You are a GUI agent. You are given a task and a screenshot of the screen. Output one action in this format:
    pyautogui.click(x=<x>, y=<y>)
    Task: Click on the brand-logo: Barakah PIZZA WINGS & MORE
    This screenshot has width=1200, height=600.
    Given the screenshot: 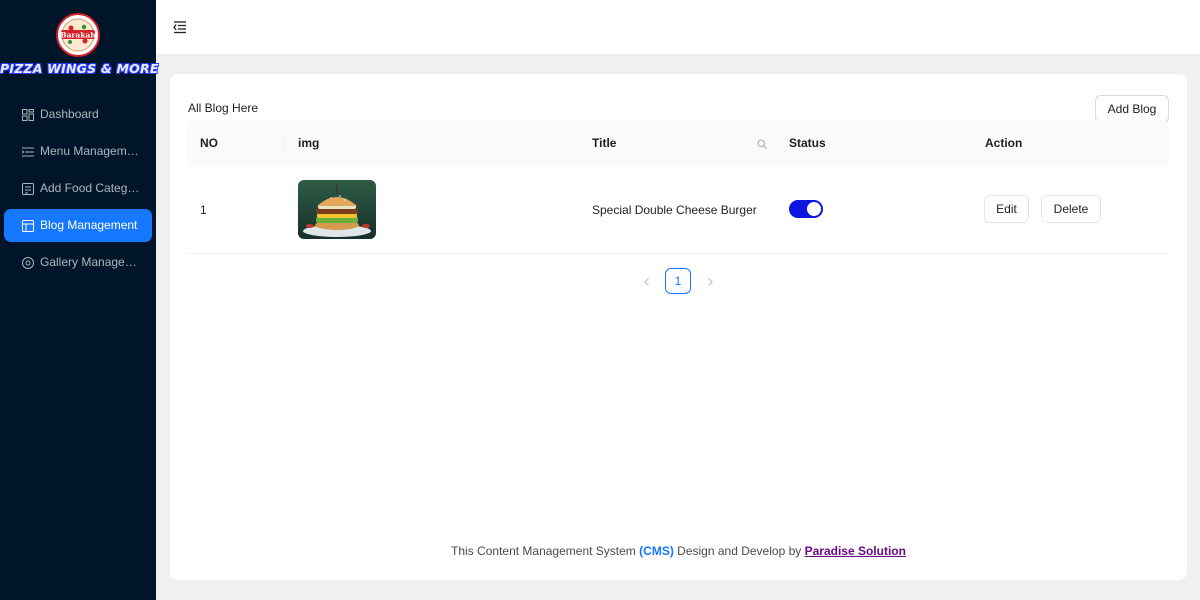 What is the action you would take?
    pyautogui.click(x=79, y=45)
    